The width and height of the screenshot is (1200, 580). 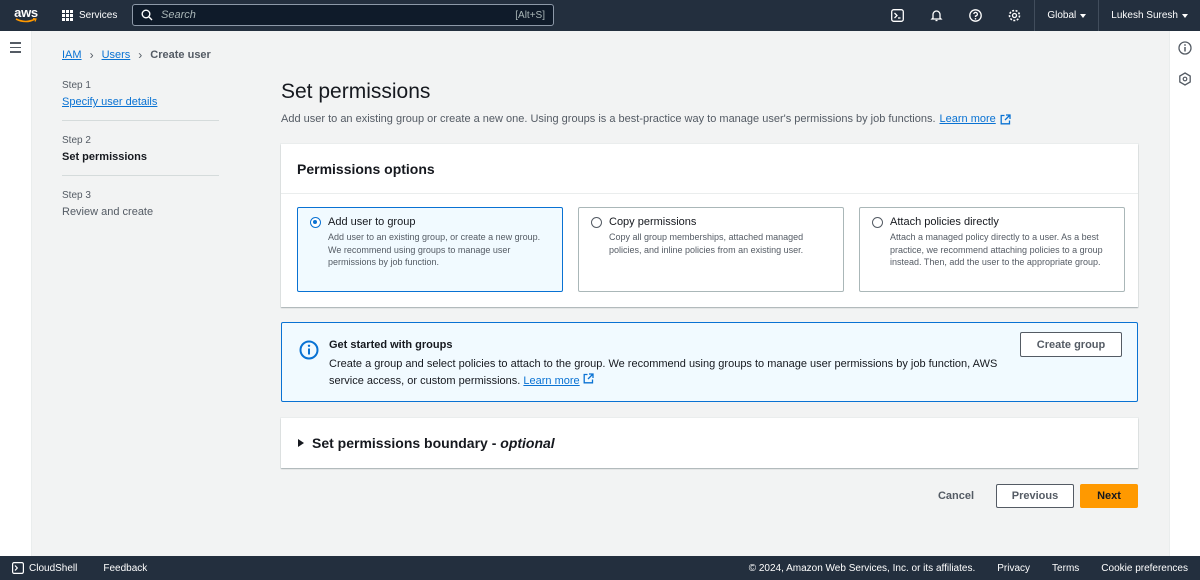 What do you see at coordinates (1185, 48) in the screenshot?
I see `info-panel-icon` at bounding box center [1185, 48].